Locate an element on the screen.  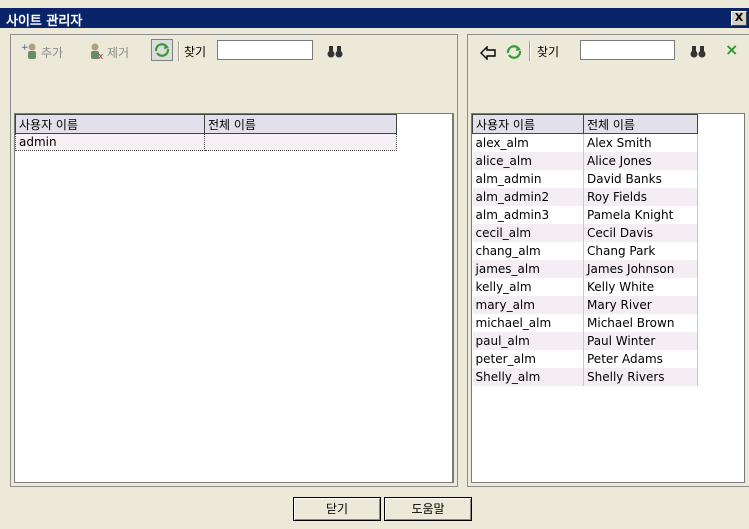
table-row: alice_alm Alice Jones is located at coordinates (585, 161).